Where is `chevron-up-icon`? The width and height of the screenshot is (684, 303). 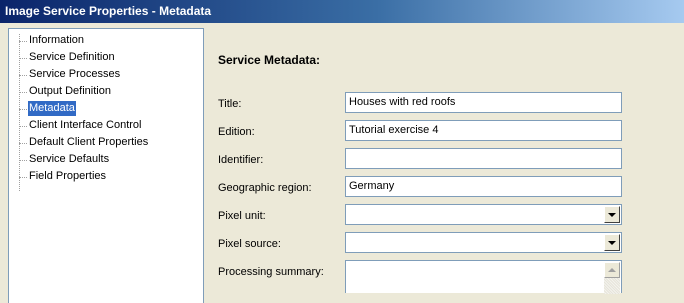 chevron-up-icon is located at coordinates (612, 270).